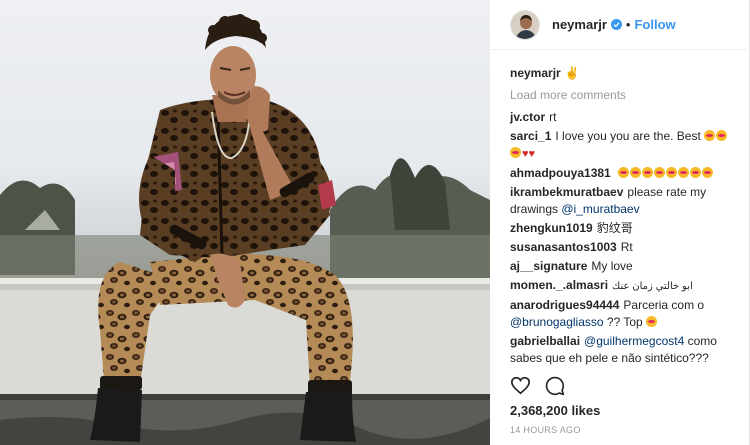 This screenshot has height=445, width=750. I want to click on comment-username: ikrambekmuratbaev, so click(566, 192).